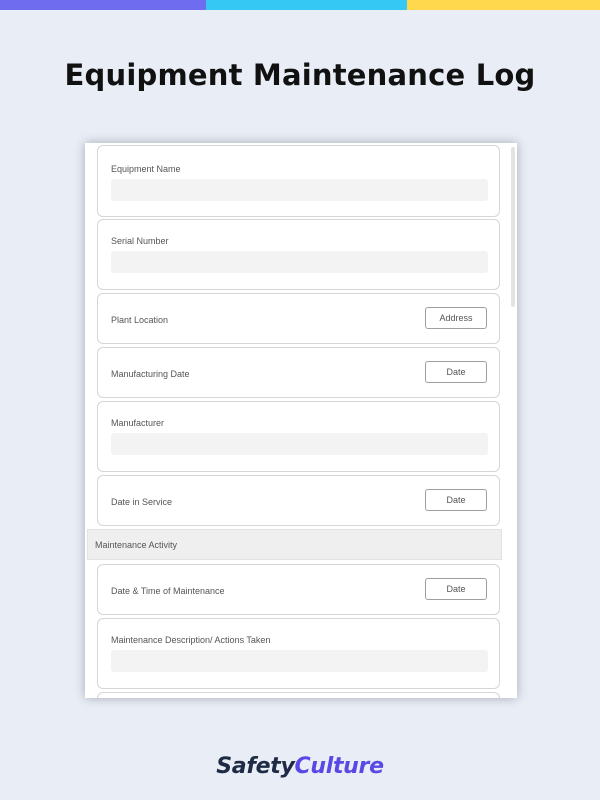 The width and height of the screenshot is (600, 800). I want to click on page-title: Equipment Maintenance Log, so click(300, 75).